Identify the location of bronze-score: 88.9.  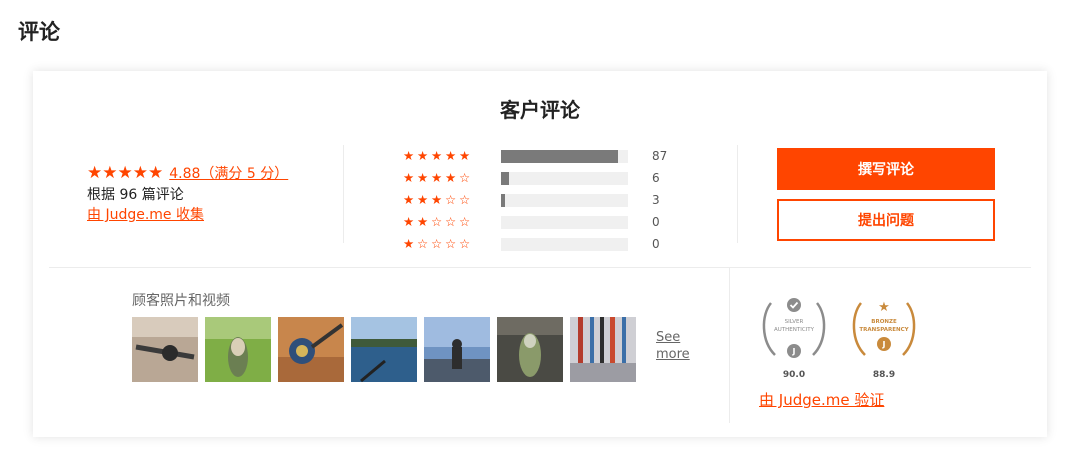
(884, 375).